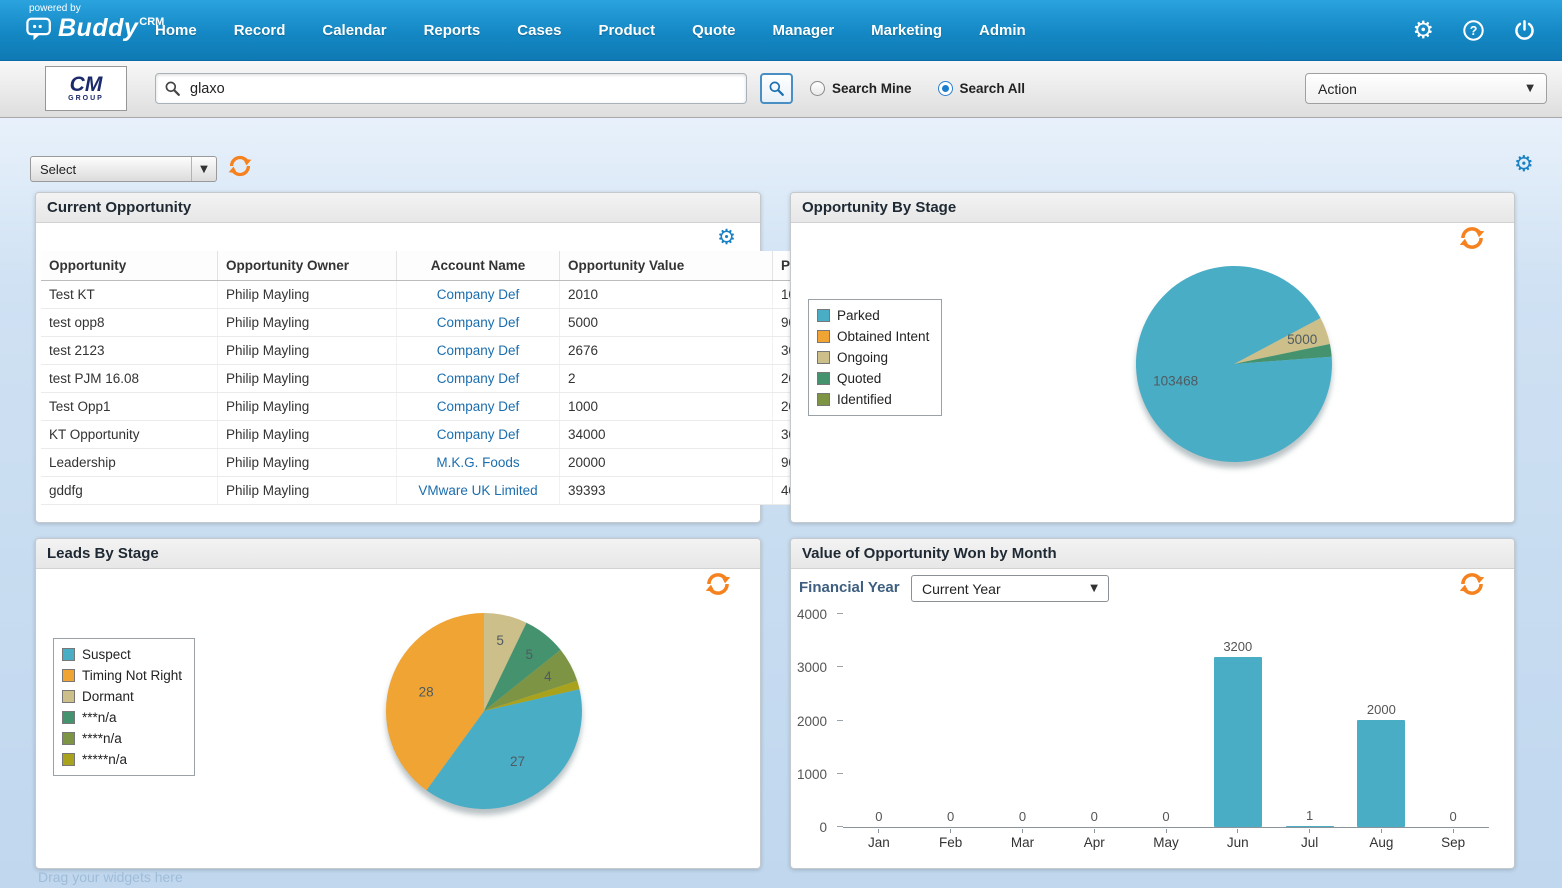 The width and height of the screenshot is (1562, 888). What do you see at coordinates (981, 88) in the screenshot?
I see `radio-search-all: Search All` at bounding box center [981, 88].